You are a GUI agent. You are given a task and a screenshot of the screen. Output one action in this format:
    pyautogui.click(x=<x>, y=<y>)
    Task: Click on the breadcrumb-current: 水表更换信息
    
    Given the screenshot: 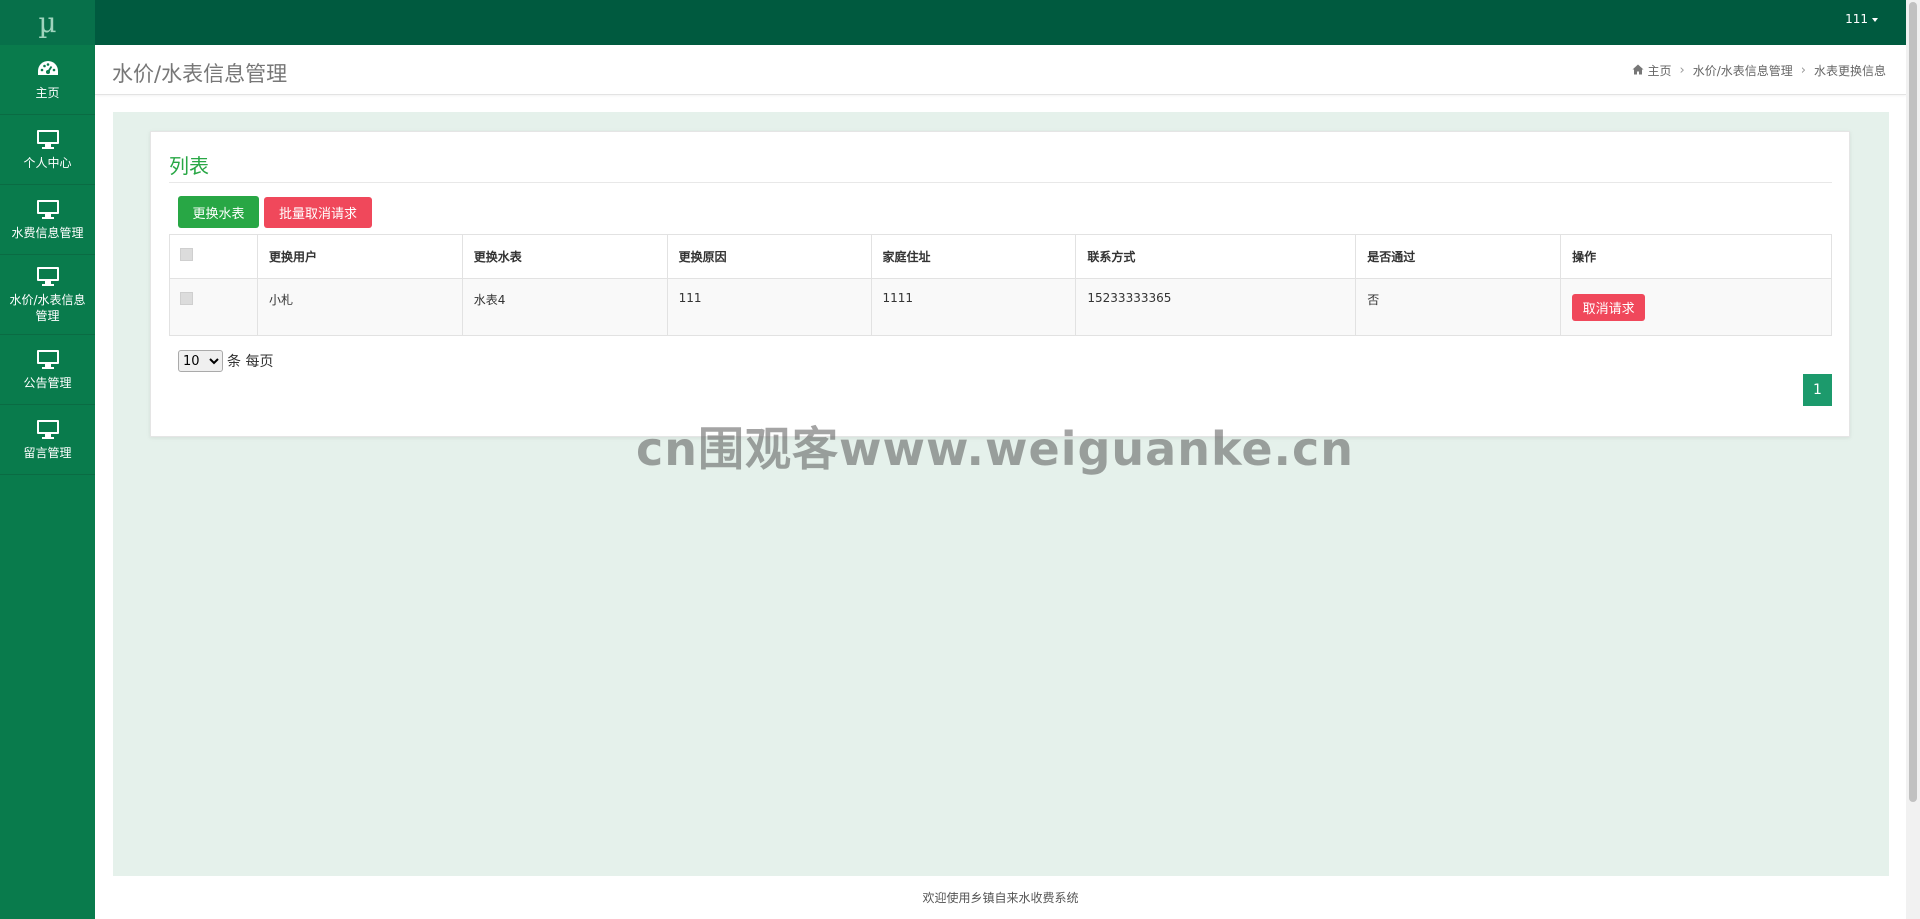 What is the action you would take?
    pyautogui.click(x=1849, y=71)
    